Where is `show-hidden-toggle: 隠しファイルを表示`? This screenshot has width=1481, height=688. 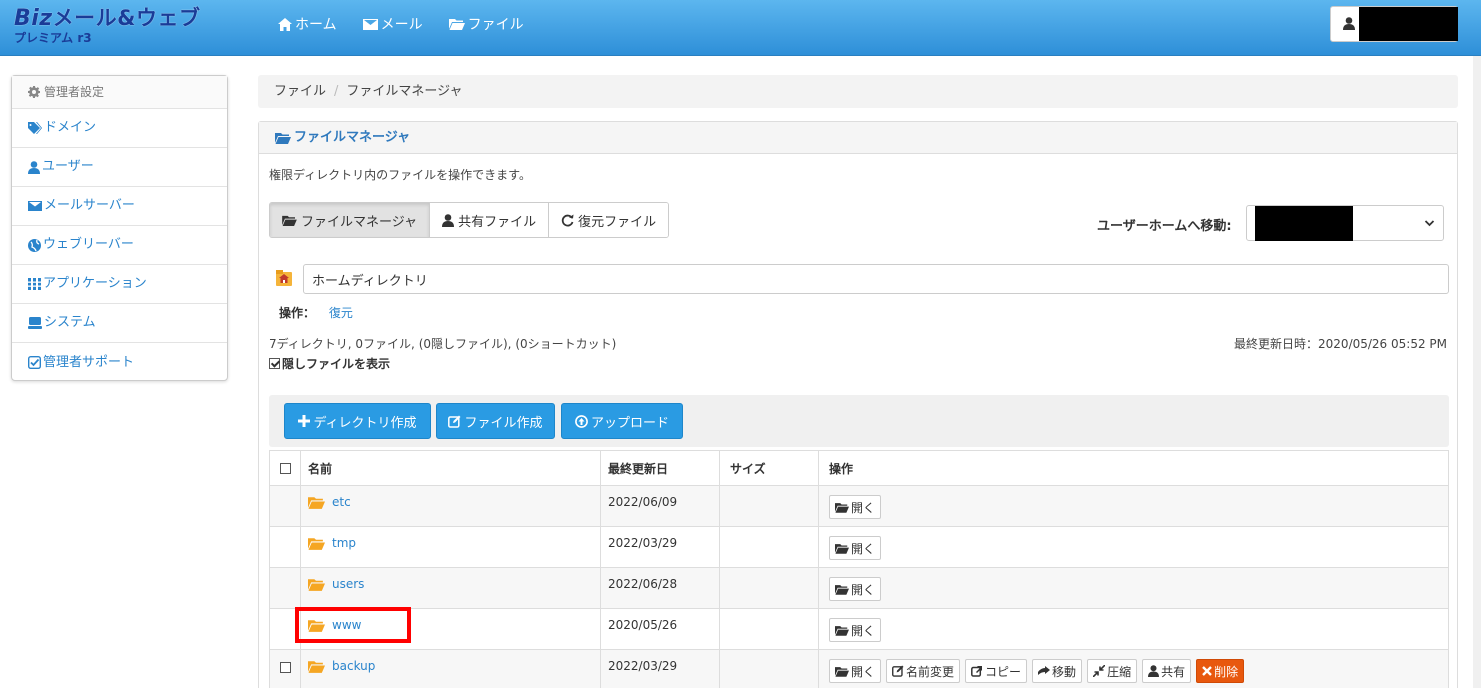
show-hidden-toggle: 隠しファイルを表示 is located at coordinates (329, 363).